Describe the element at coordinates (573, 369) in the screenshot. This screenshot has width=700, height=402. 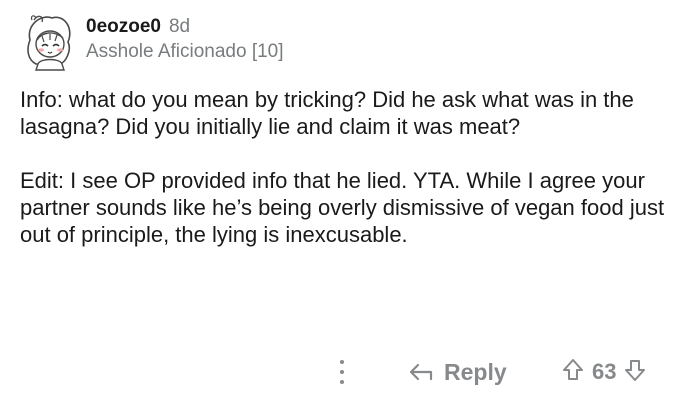
I see `upvote-arrow-icon` at that location.